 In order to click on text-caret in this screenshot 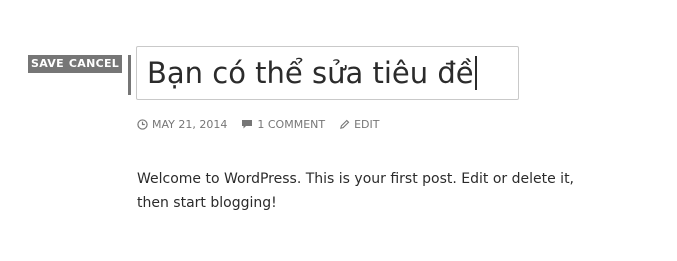, I will do `click(475, 73)`.